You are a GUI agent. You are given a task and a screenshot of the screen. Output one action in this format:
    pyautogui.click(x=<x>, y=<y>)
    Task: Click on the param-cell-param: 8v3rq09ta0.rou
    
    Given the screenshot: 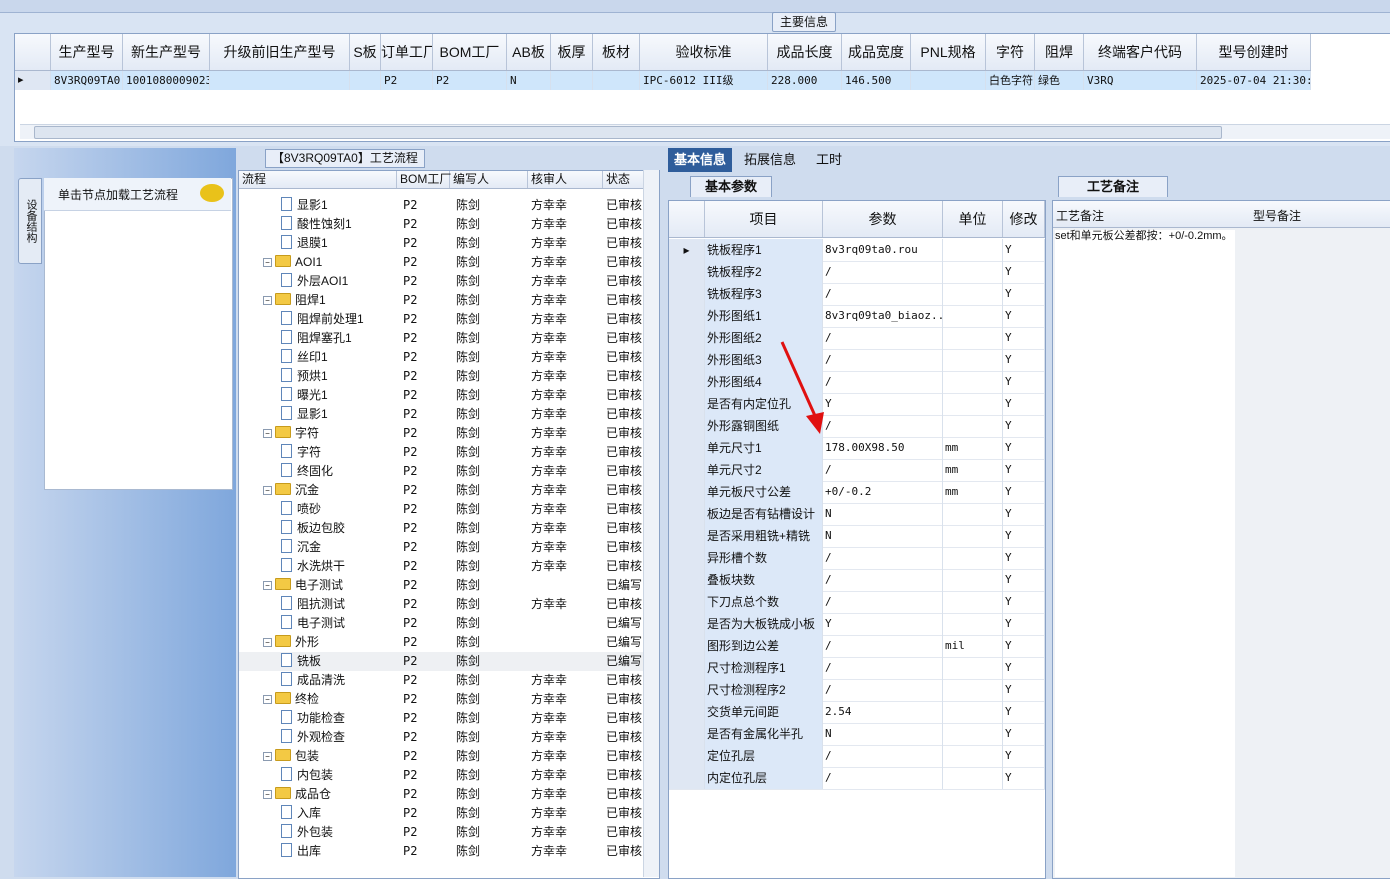 What is the action you would take?
    pyautogui.click(x=883, y=250)
    